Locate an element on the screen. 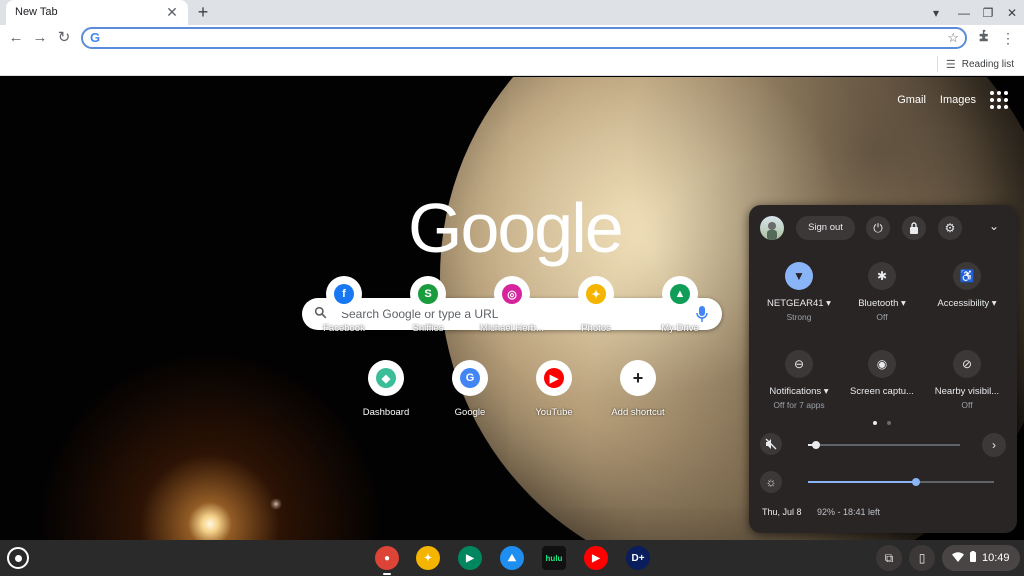 This screenshot has height=576, width=1024. tile-accessibility: ♿ Accessibility ▾ is located at coordinates (967, 287).